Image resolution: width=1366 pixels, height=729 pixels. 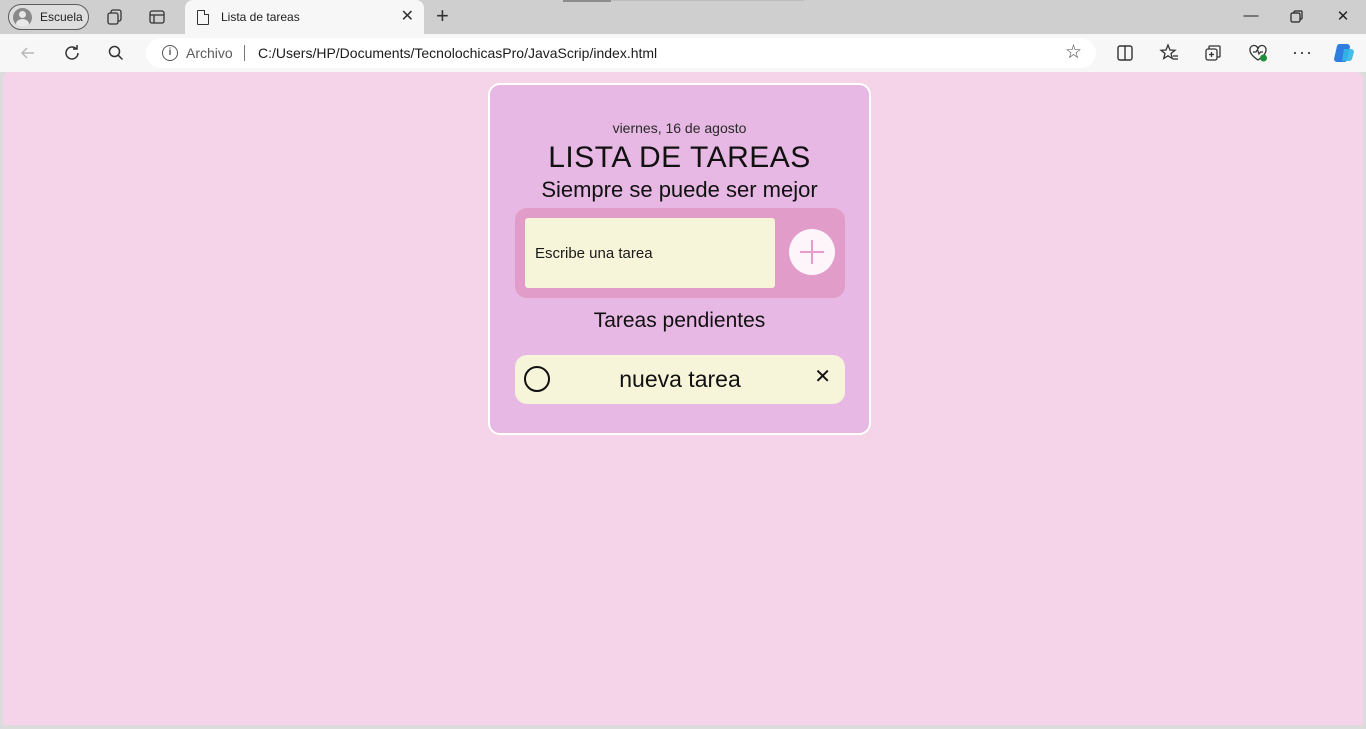 I want to click on task-item: nueva tarea ✕, so click(x=680, y=379).